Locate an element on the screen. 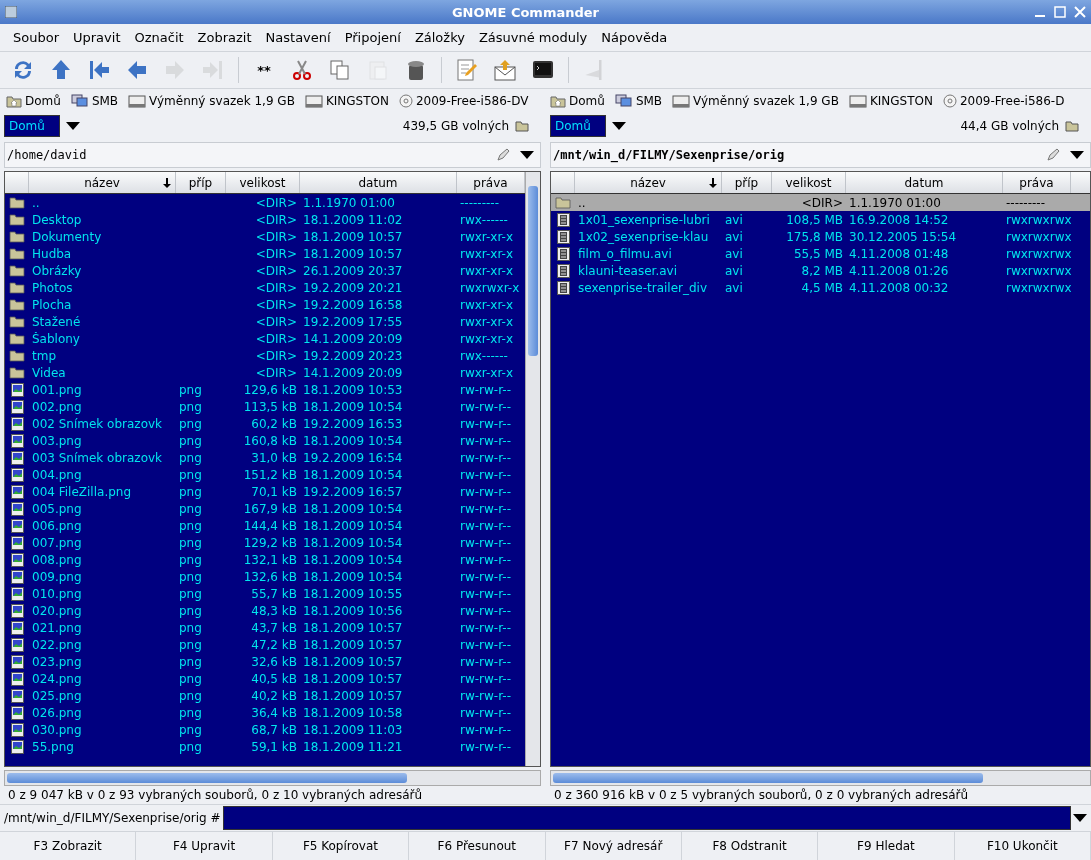 Image resolution: width=1091 pixels, height=860 pixels. app-icon is located at coordinates (11, 12).